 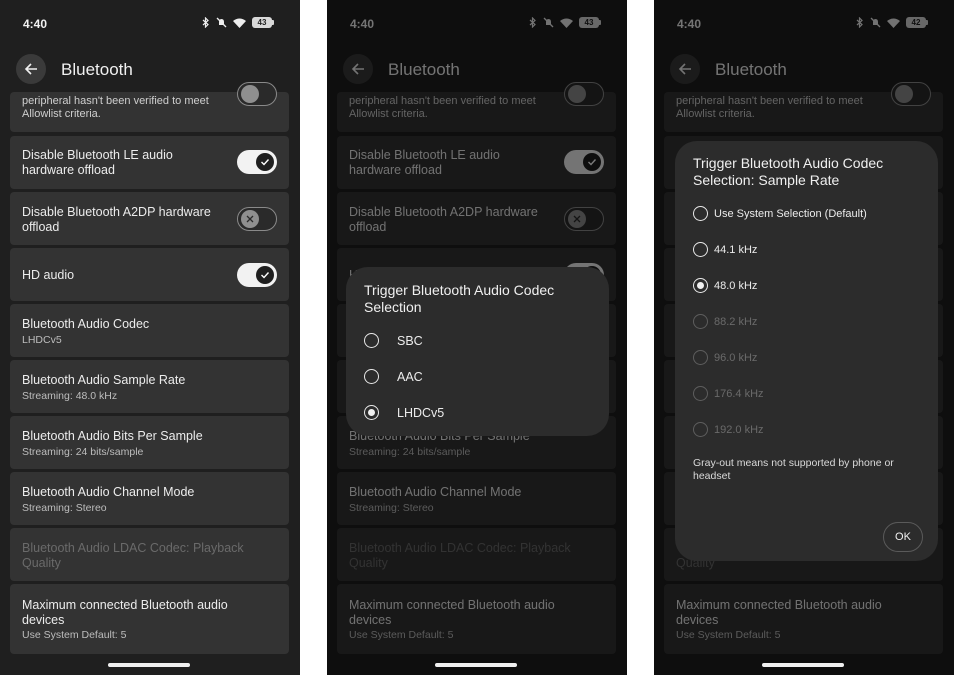 I want to click on setting-subtitle: Allowlist criteria., so click(x=61, y=114).